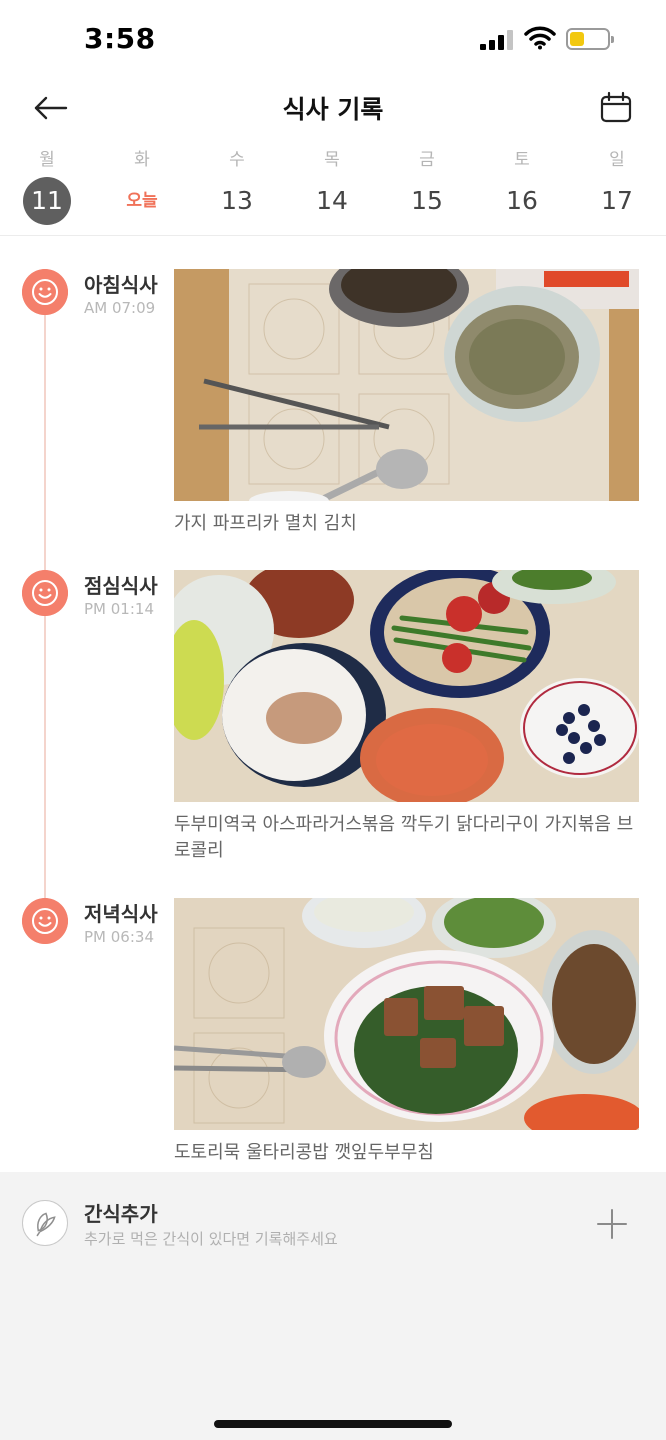 The height and width of the screenshot is (1440, 666). What do you see at coordinates (121, 914) in the screenshot?
I see `meal-type: 저녁식사` at bounding box center [121, 914].